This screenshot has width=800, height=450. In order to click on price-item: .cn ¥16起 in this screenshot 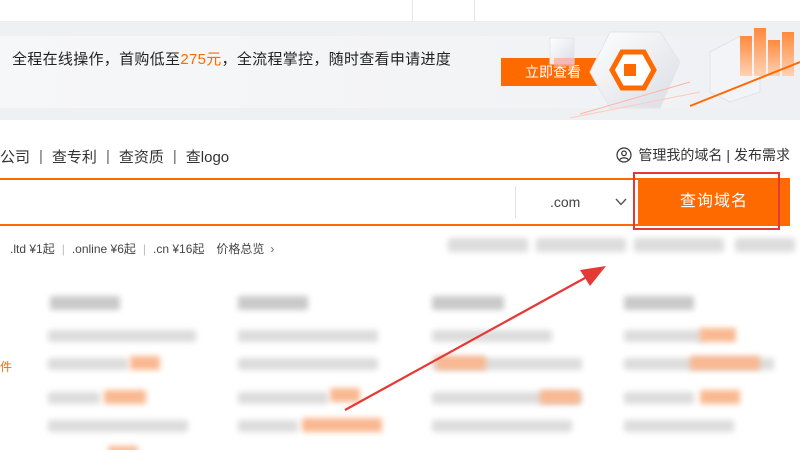, I will do `click(178, 248)`.